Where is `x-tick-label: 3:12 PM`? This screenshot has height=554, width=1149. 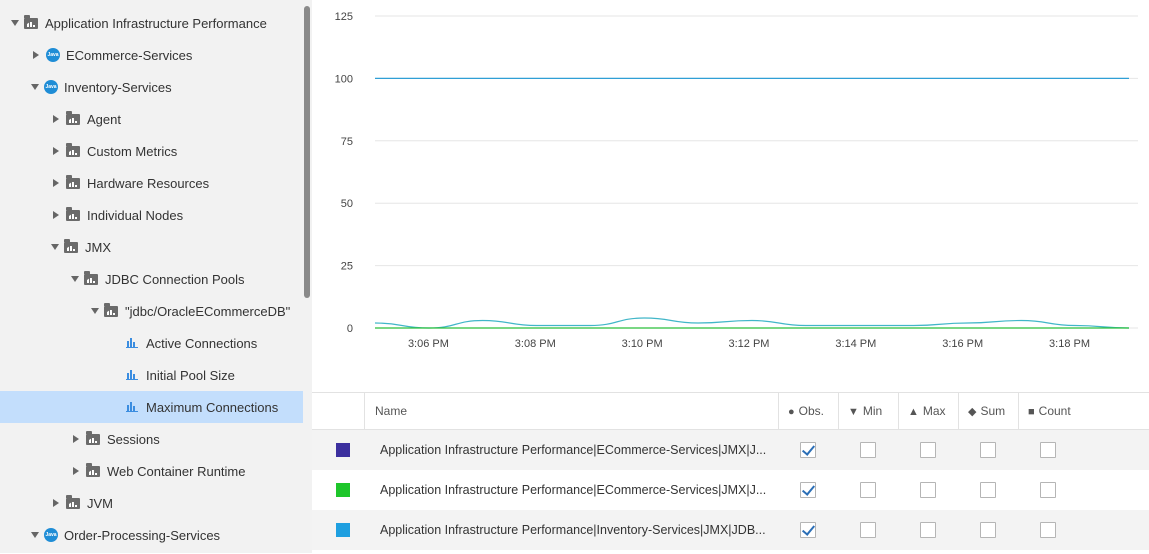 x-tick-label: 3:12 PM is located at coordinates (749, 344).